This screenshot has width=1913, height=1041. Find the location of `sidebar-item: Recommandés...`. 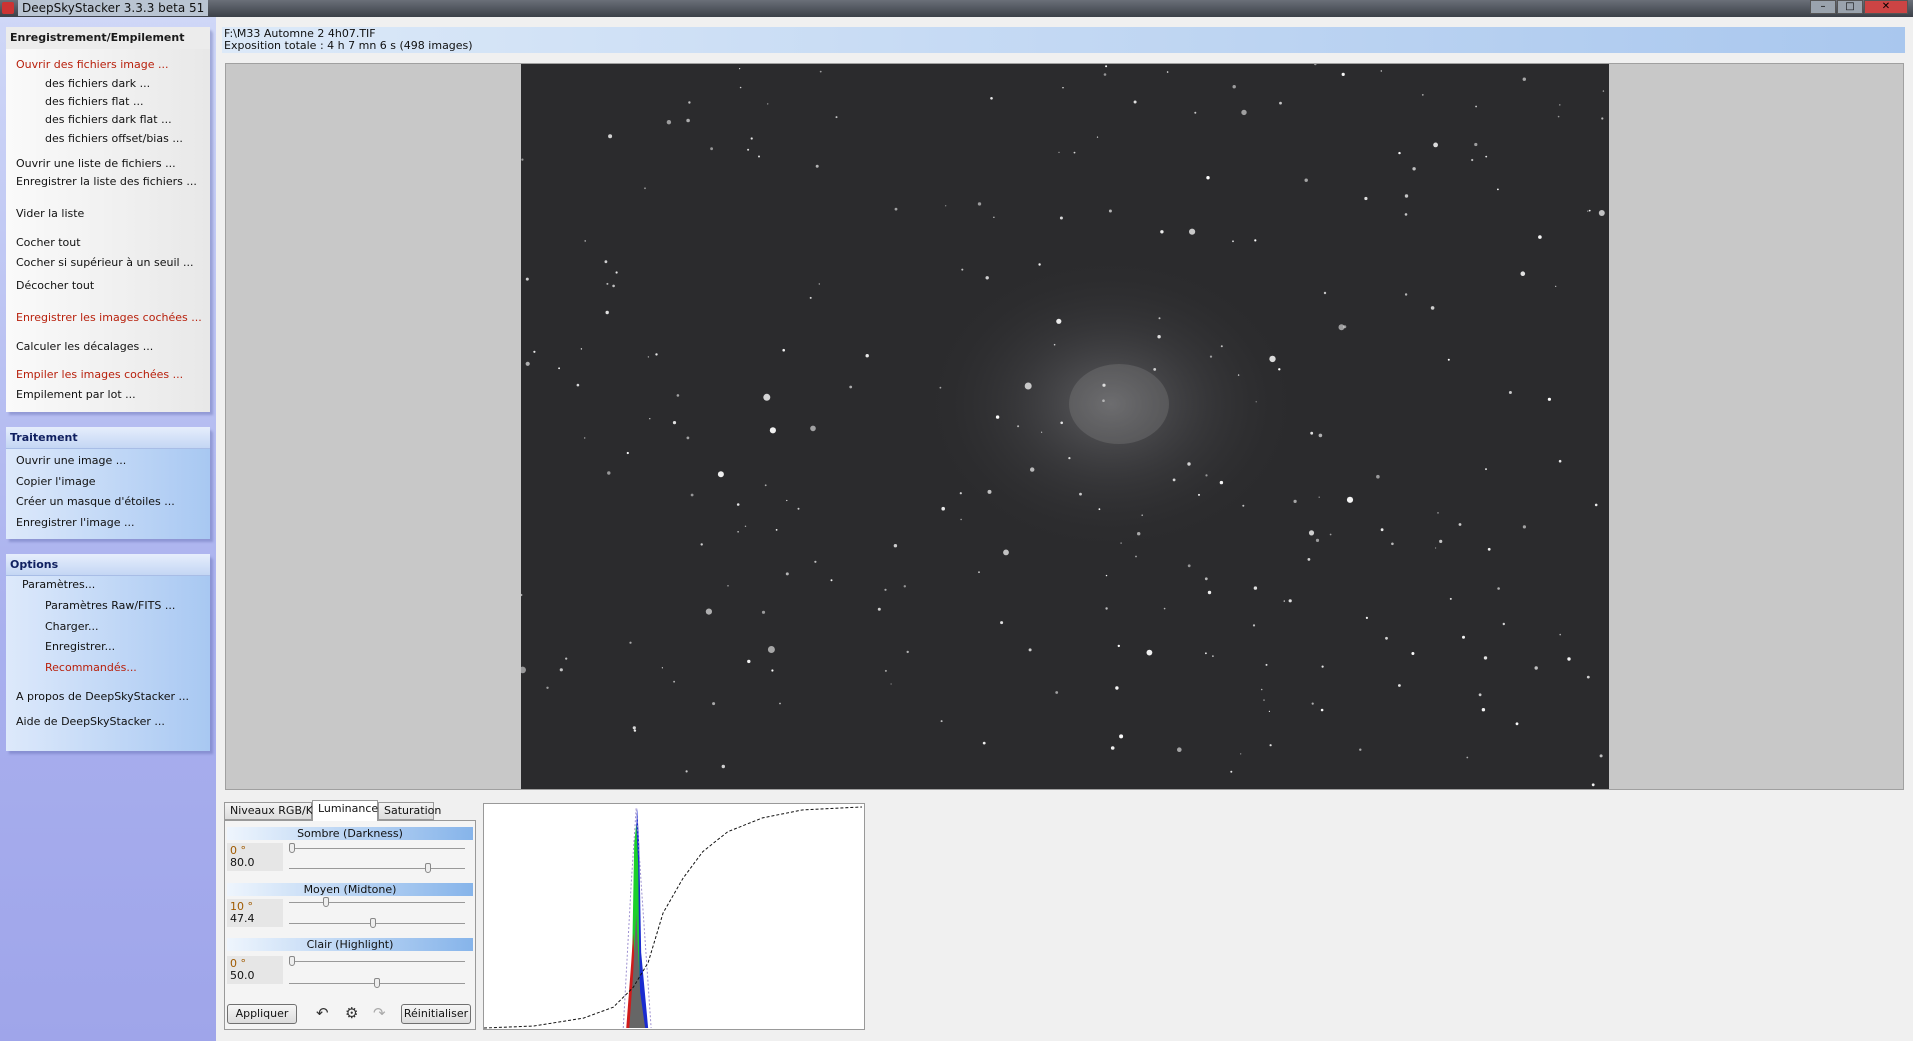

sidebar-item: Recommandés... is located at coordinates (91, 667).